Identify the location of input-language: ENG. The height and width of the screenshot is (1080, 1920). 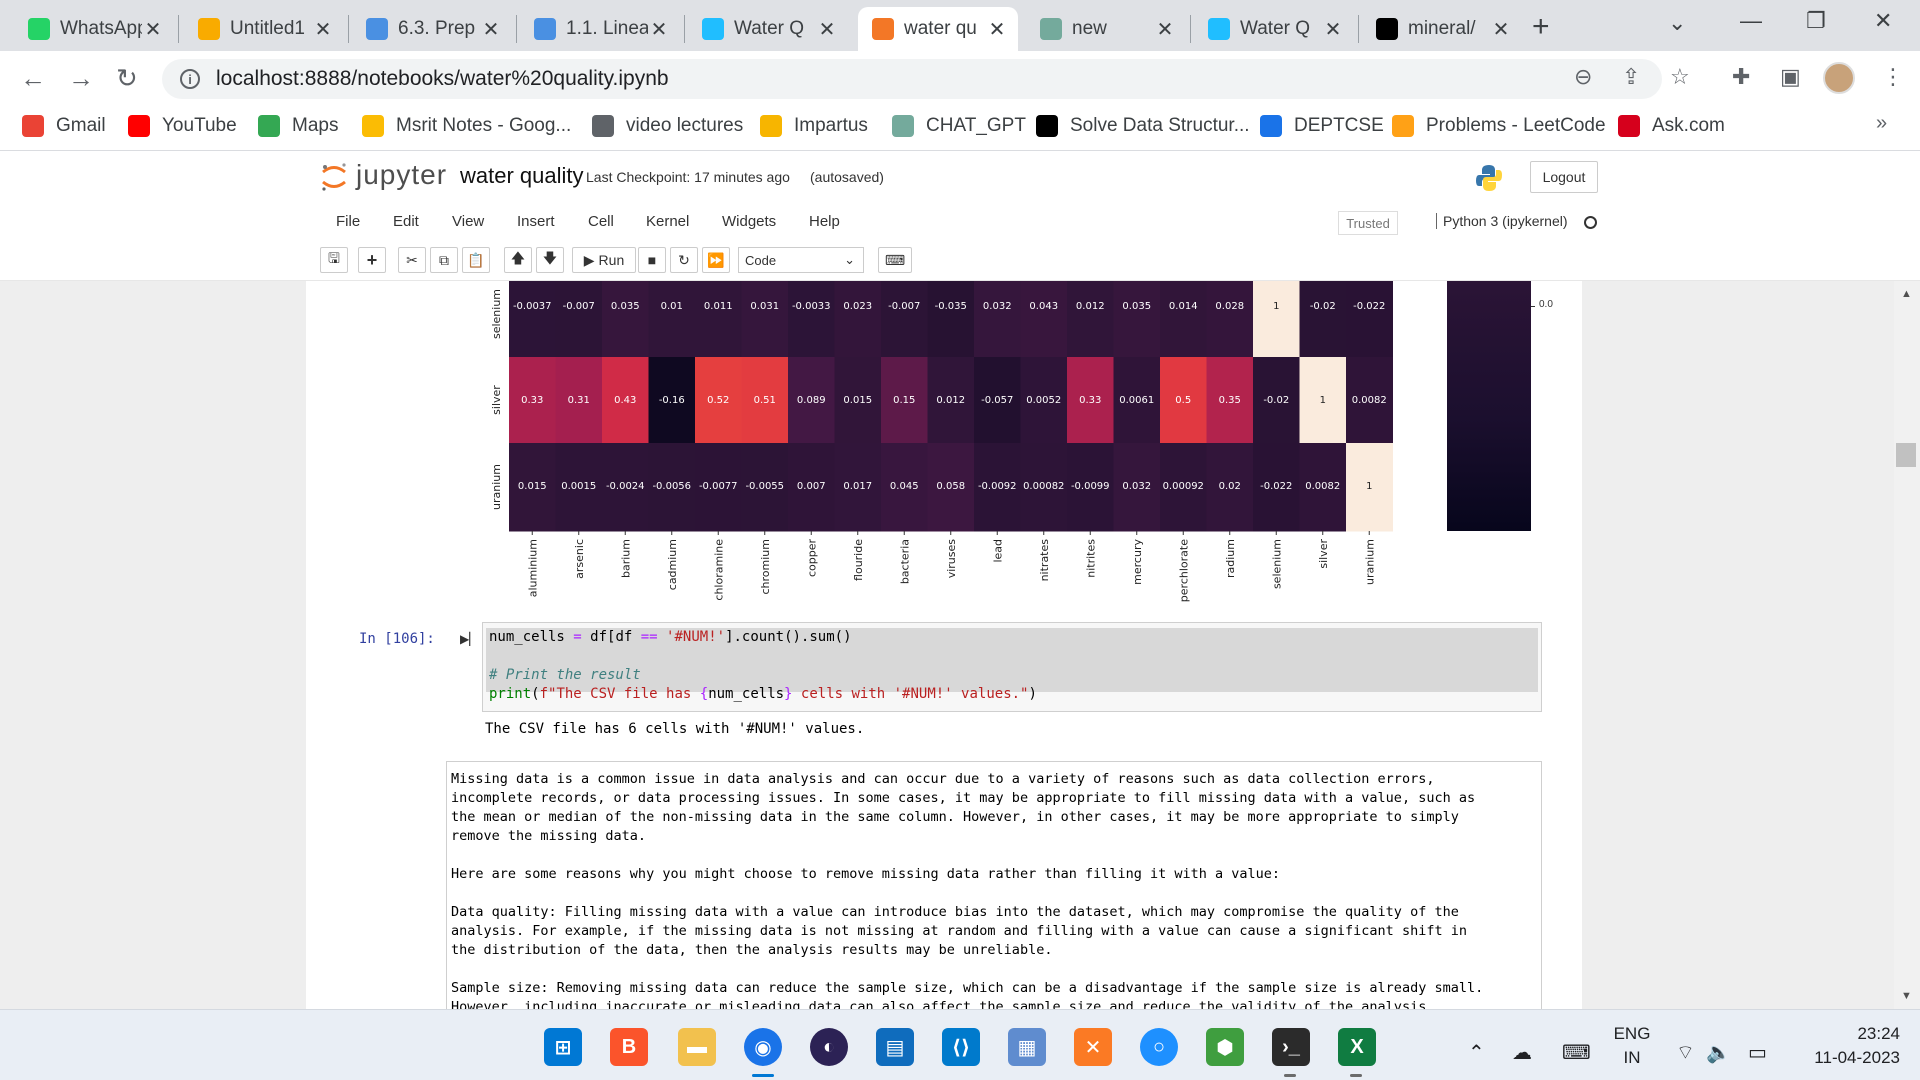
(1632, 1034).